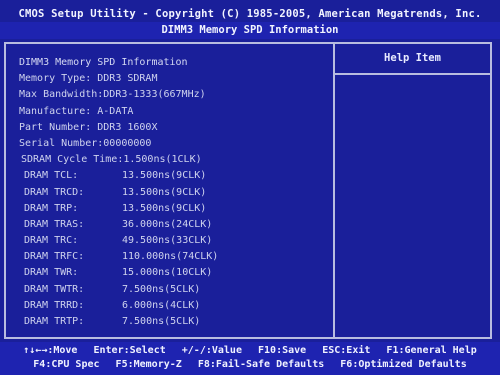 The width and height of the screenshot is (500, 375). I want to click on timing-row: DRAM TWR: 15.000ns(10CLK), so click(174, 273).